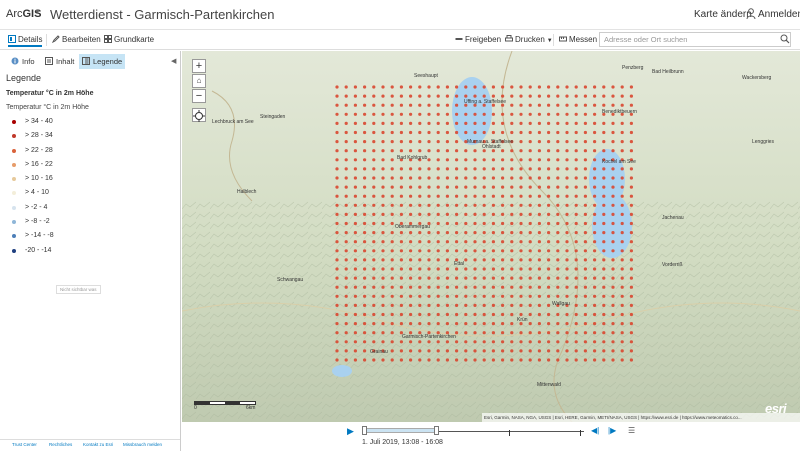 The height and width of the screenshot is (451, 800). What do you see at coordinates (129, 39) in the screenshot?
I see `basemap-button: Grundkarte` at bounding box center [129, 39].